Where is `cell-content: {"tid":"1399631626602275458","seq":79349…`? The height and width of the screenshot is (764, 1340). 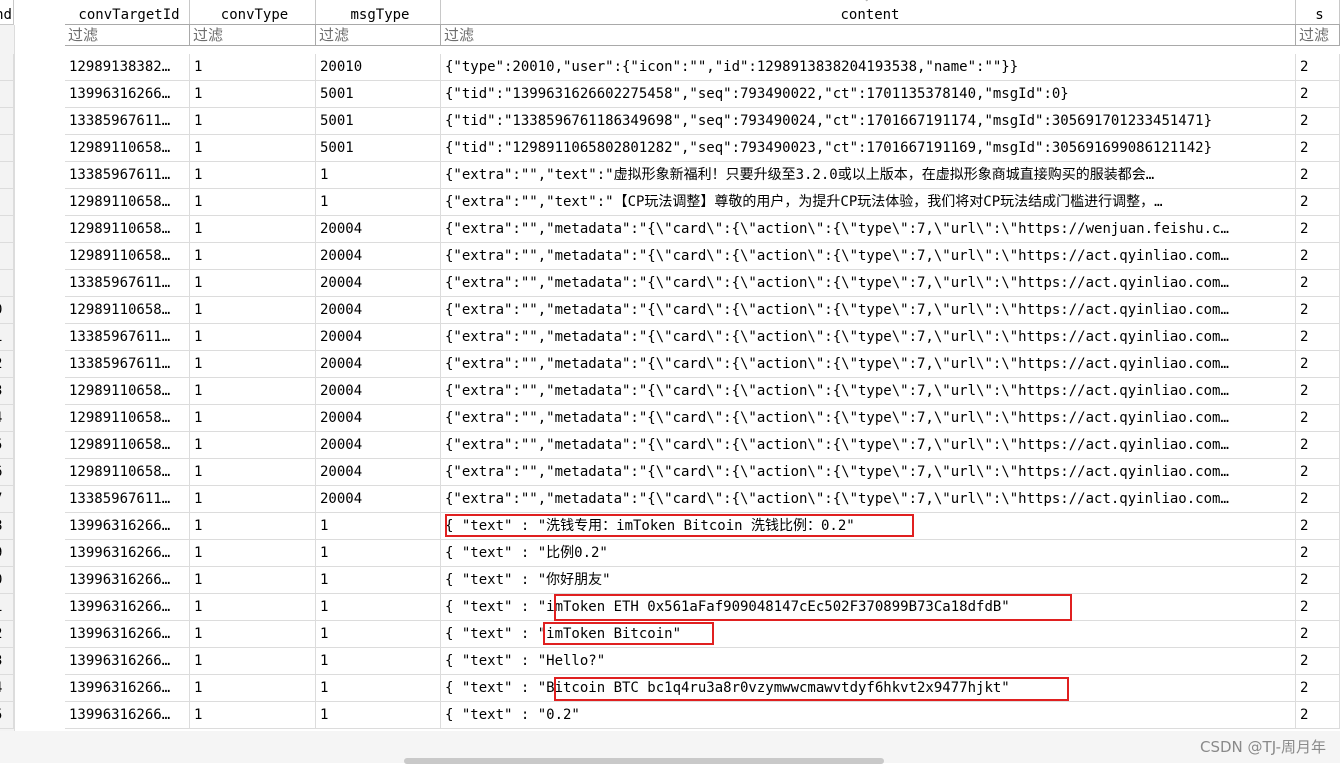 cell-content: {"tid":"1399631626602275458","seq":79349… is located at coordinates (868, 94).